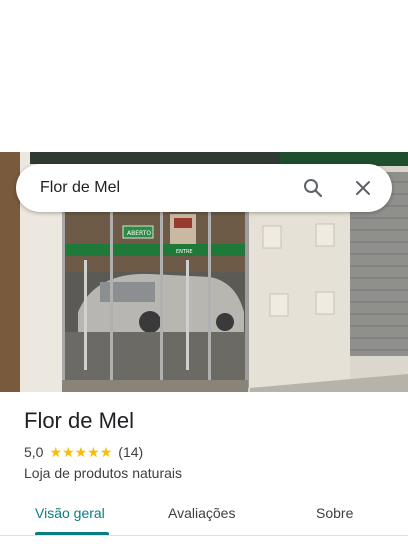  I want to click on place-title: Flor de Mel, so click(79, 420).